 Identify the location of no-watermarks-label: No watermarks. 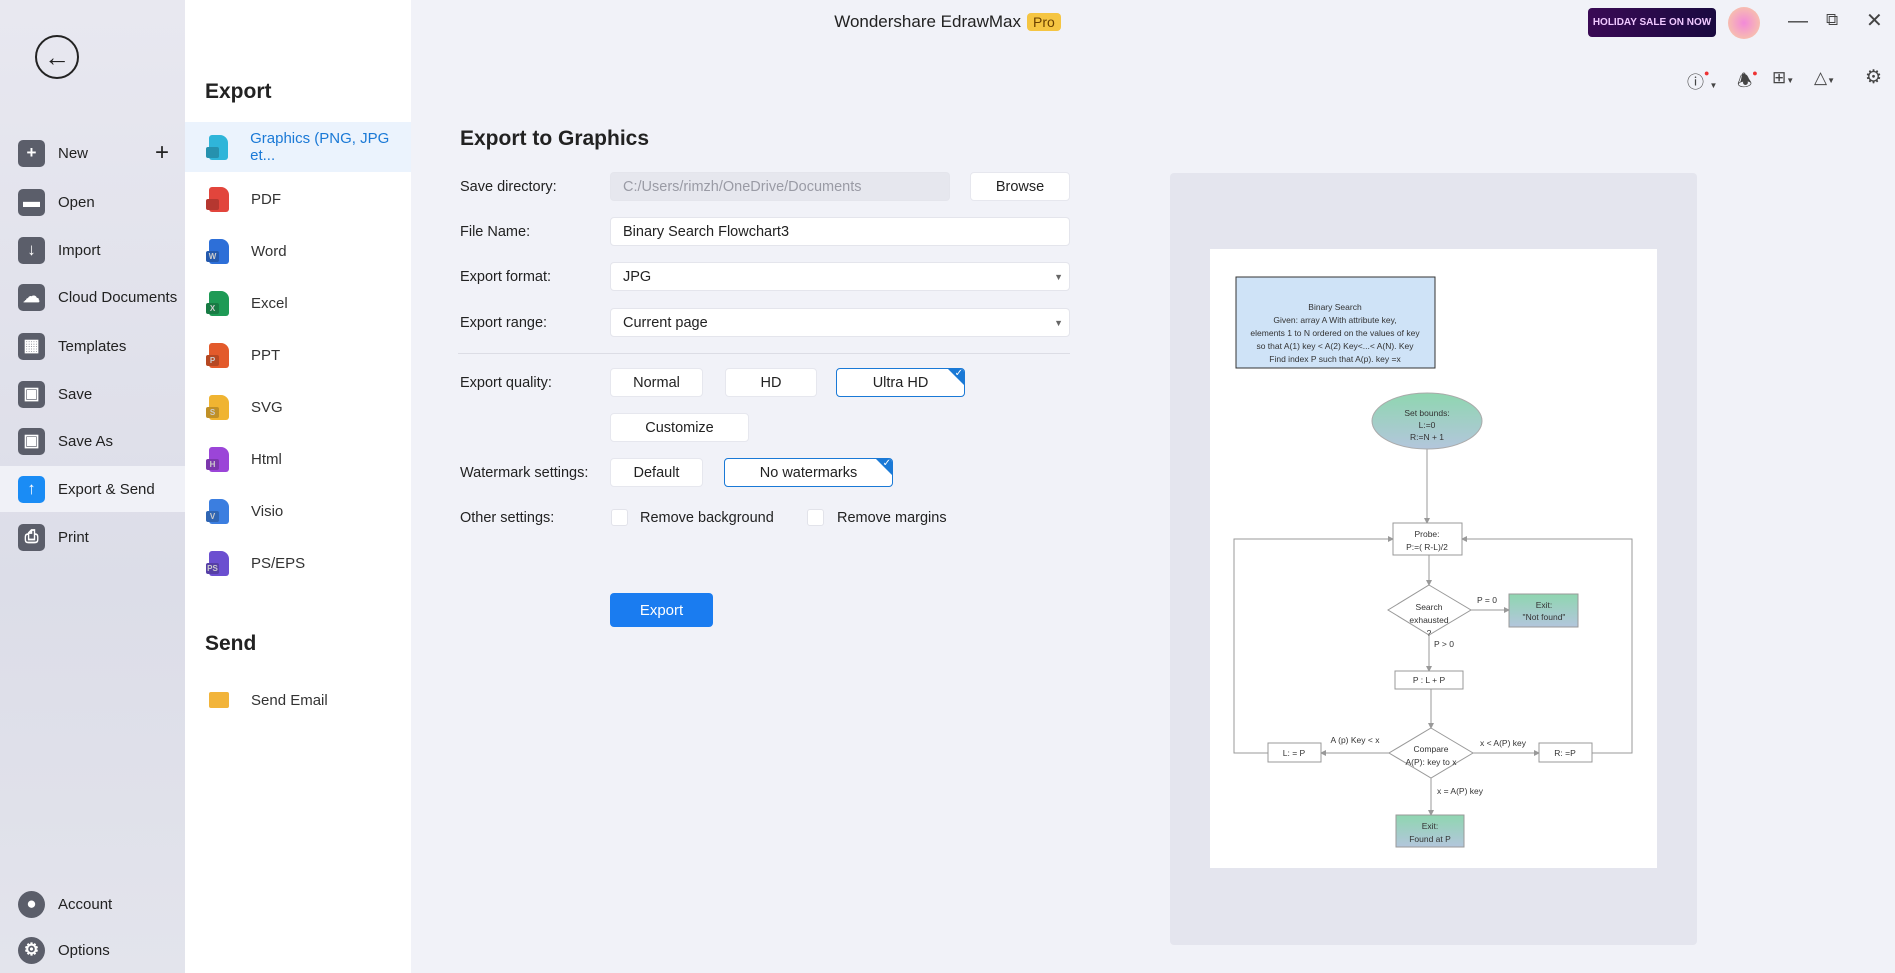
(808, 472).